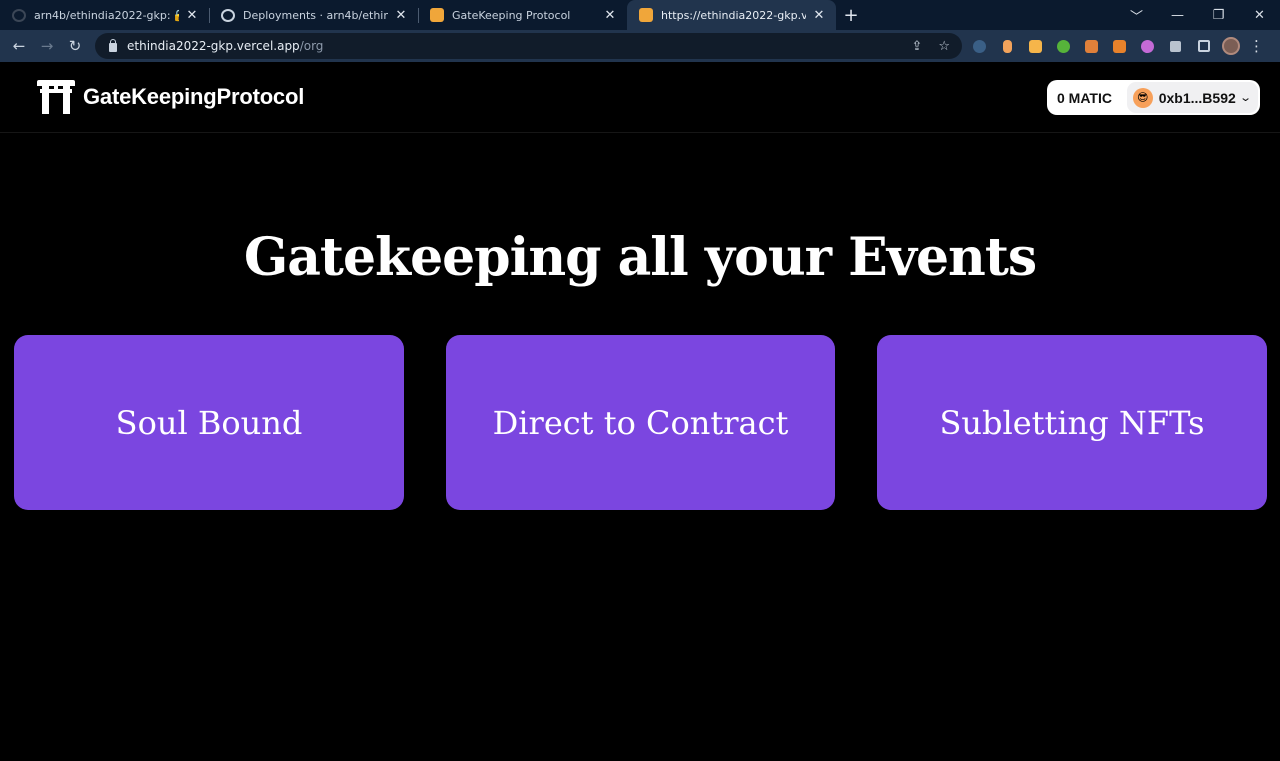 The height and width of the screenshot is (761, 1280). Describe the element at coordinates (1197, 97) in the screenshot. I see `wallet-address: 0xb1...B592` at that location.